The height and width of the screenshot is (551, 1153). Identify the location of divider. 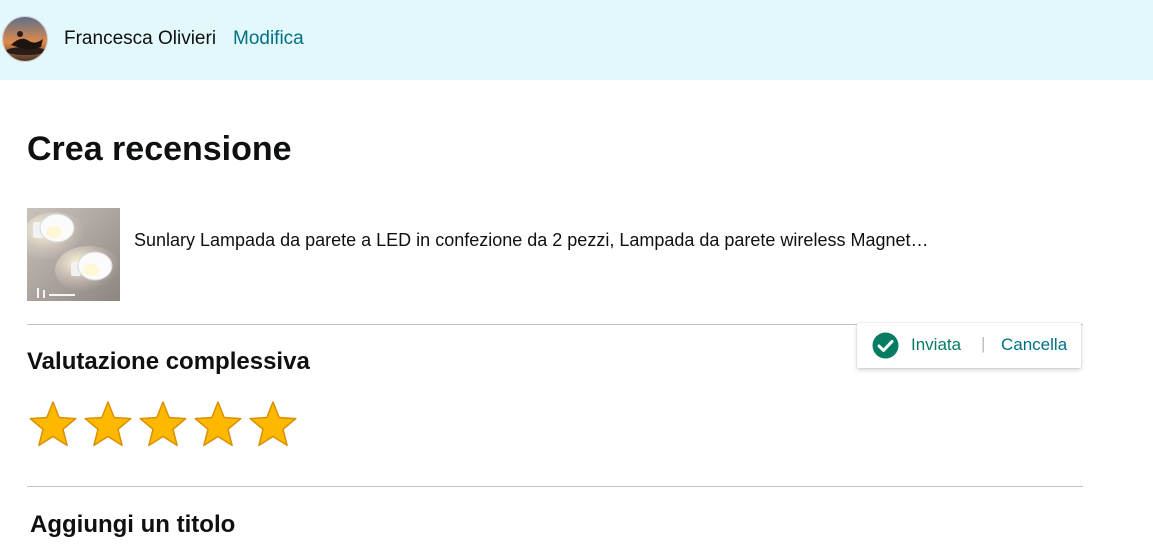
(555, 486).